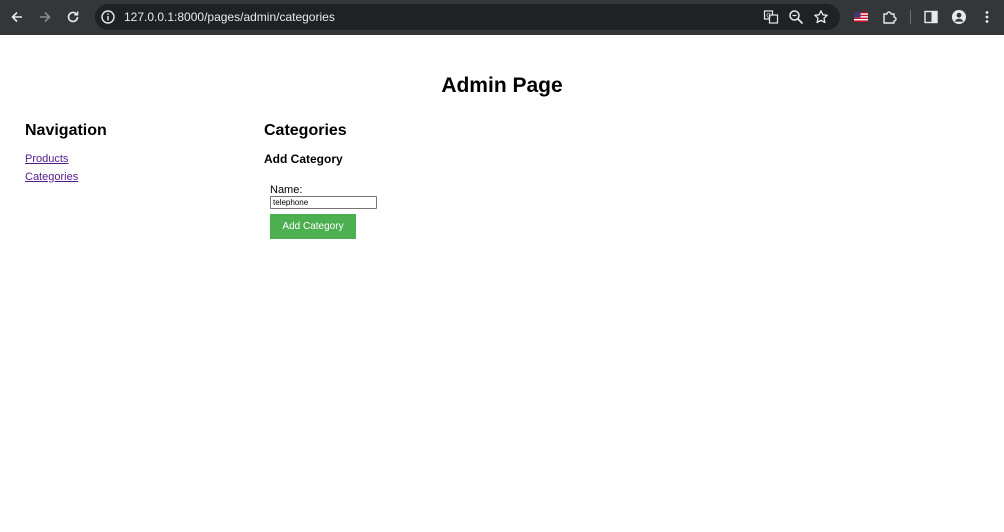  I want to click on reload-icon, so click(73, 17).